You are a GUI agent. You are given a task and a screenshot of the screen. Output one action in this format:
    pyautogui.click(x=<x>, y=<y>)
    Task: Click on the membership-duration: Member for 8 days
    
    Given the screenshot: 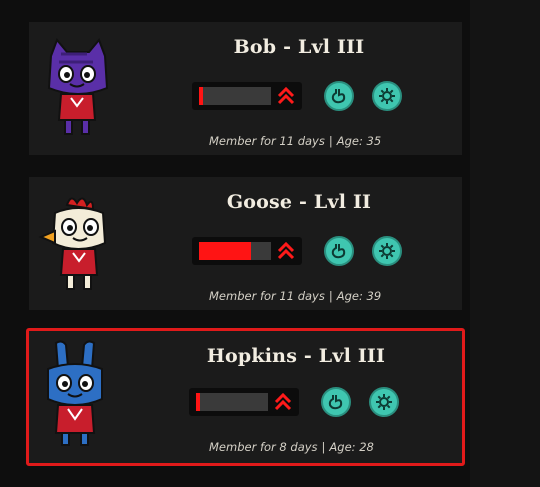 What is the action you would take?
    pyautogui.click(x=263, y=447)
    